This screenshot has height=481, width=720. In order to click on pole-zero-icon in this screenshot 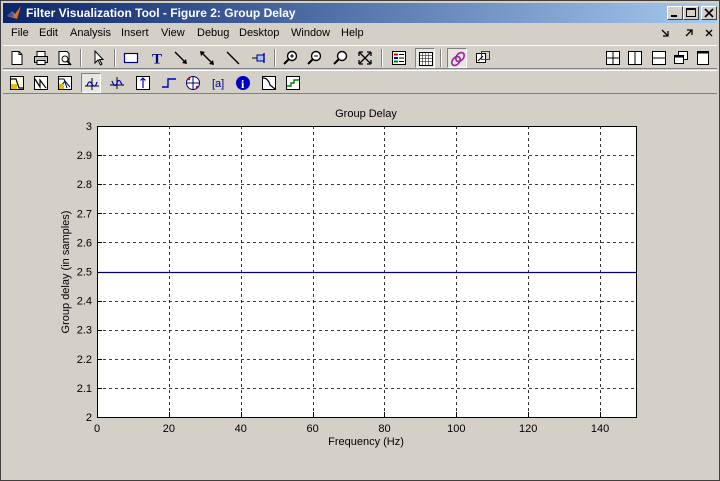, I will do `click(193, 83)`.